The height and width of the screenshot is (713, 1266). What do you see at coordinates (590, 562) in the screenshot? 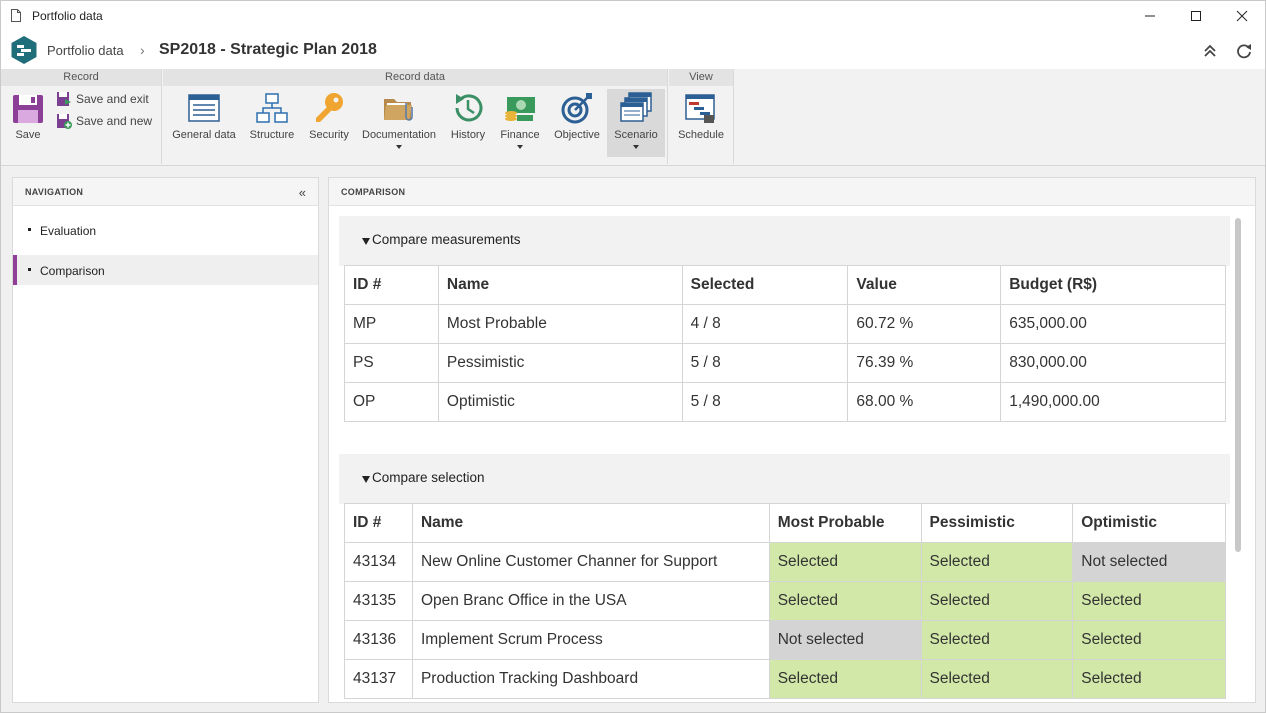
I see `cell-name: New Online Customer Channer for Support` at bounding box center [590, 562].